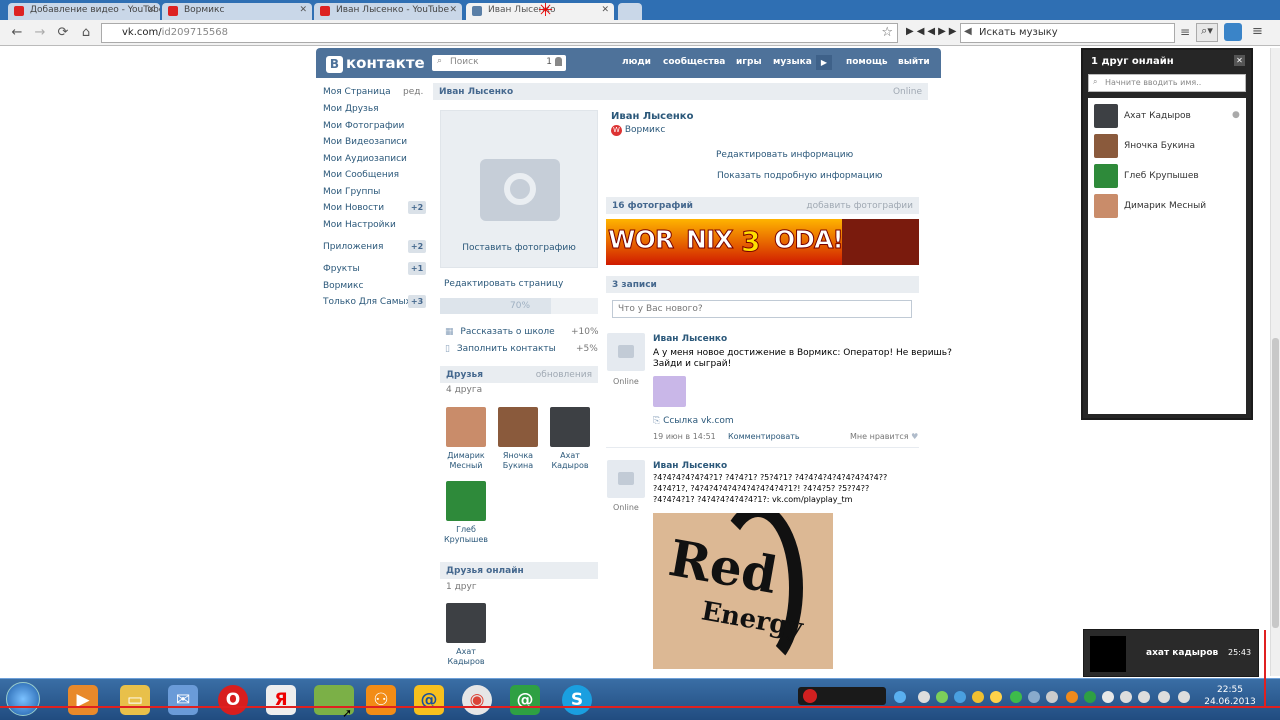 The height and width of the screenshot is (720, 1280). I want to click on extension-icon, so click(1233, 32).